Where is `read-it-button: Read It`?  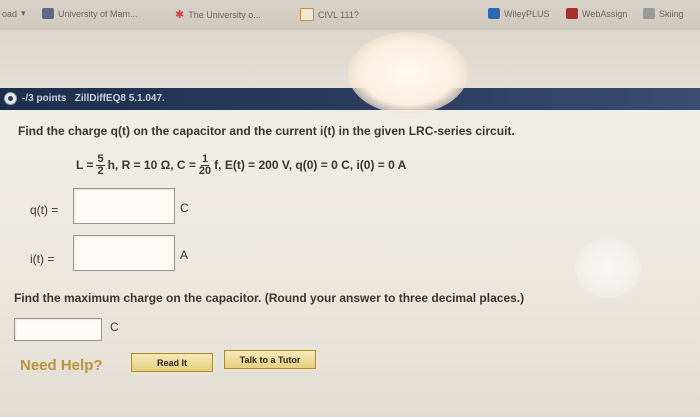 read-it-button: Read It is located at coordinates (172, 362).